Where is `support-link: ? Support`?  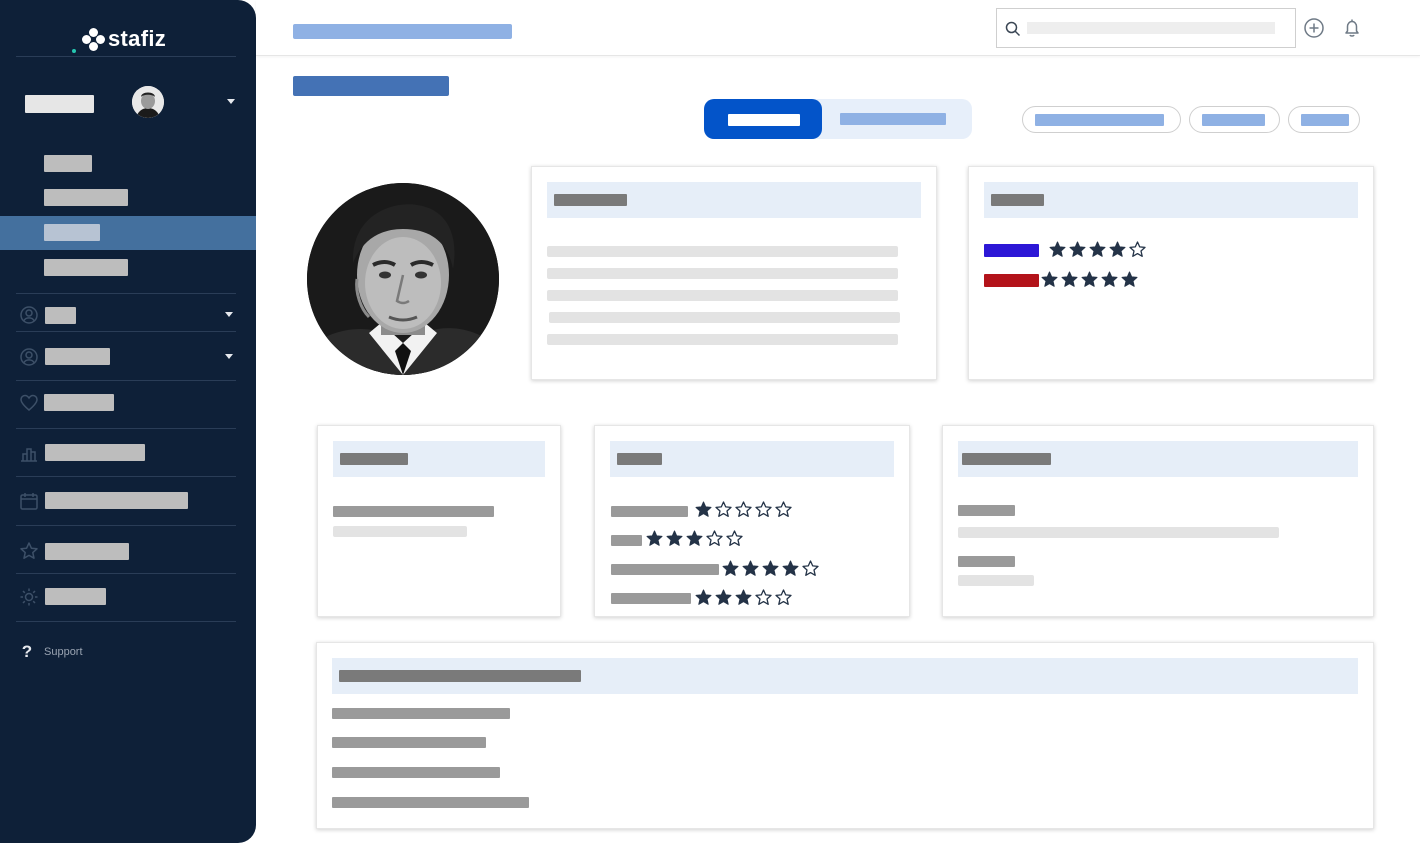 support-link: ? Support is located at coordinates (51, 652).